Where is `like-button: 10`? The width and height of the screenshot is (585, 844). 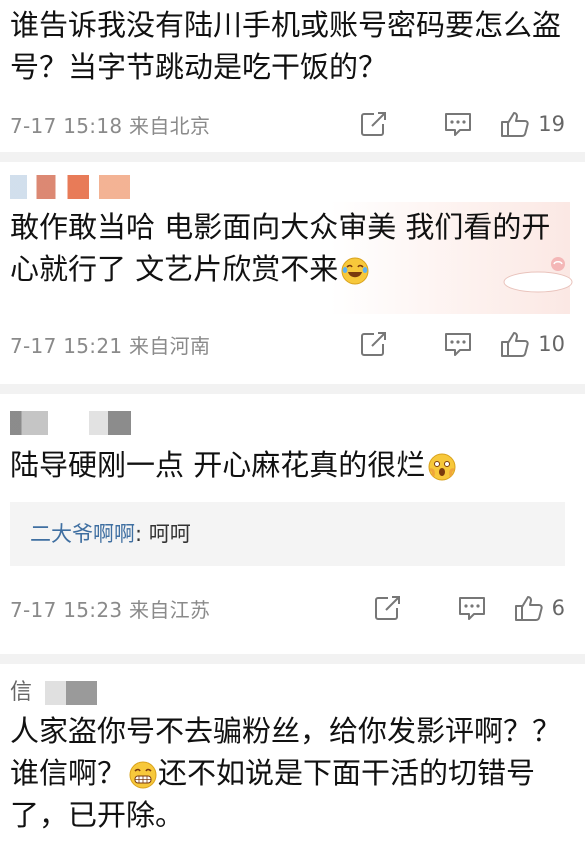
like-button: 10 is located at coordinates (532, 344).